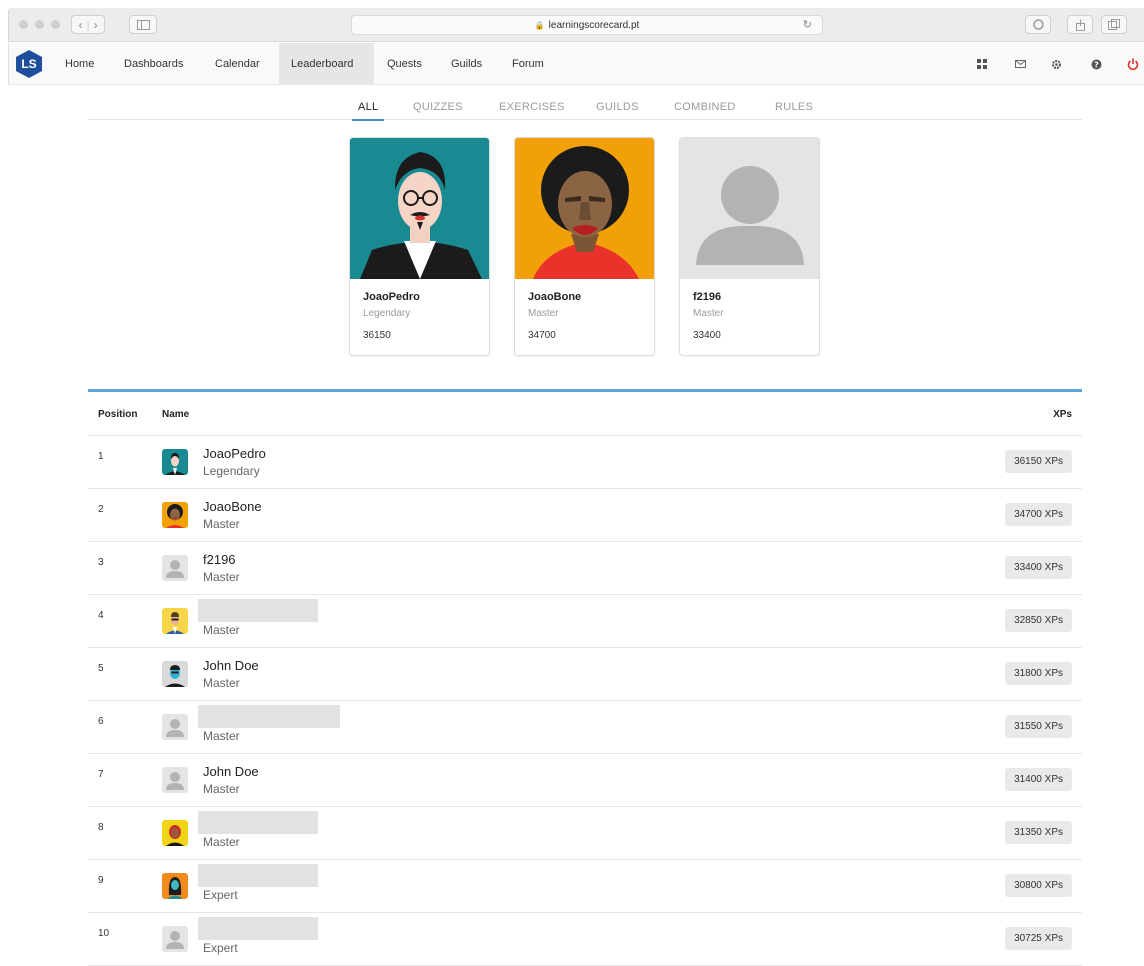  Describe the element at coordinates (39, 24) in the screenshot. I see `minimize-window-dot` at that location.